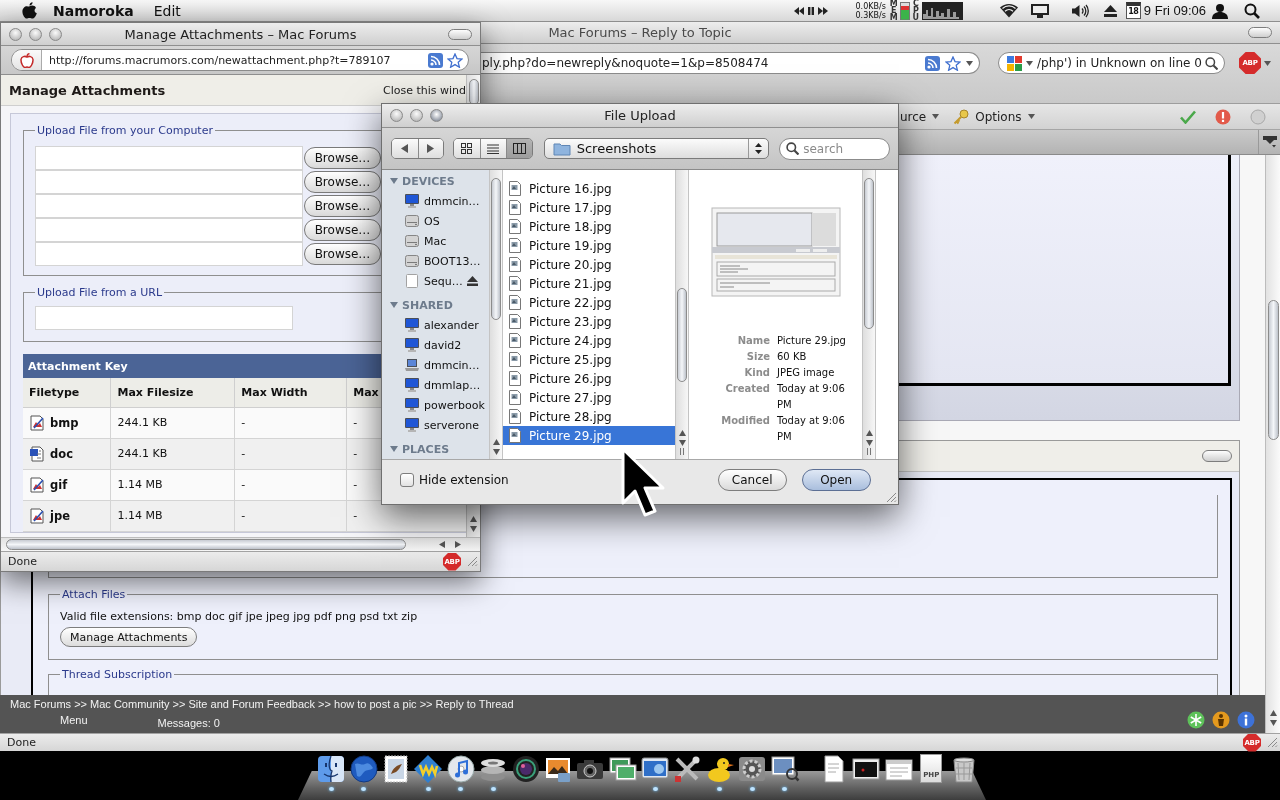 The height and width of the screenshot is (800, 1280). I want to click on url-field: ply.php?do=newreply&noquote=1&p=8508474, so click(730, 63).